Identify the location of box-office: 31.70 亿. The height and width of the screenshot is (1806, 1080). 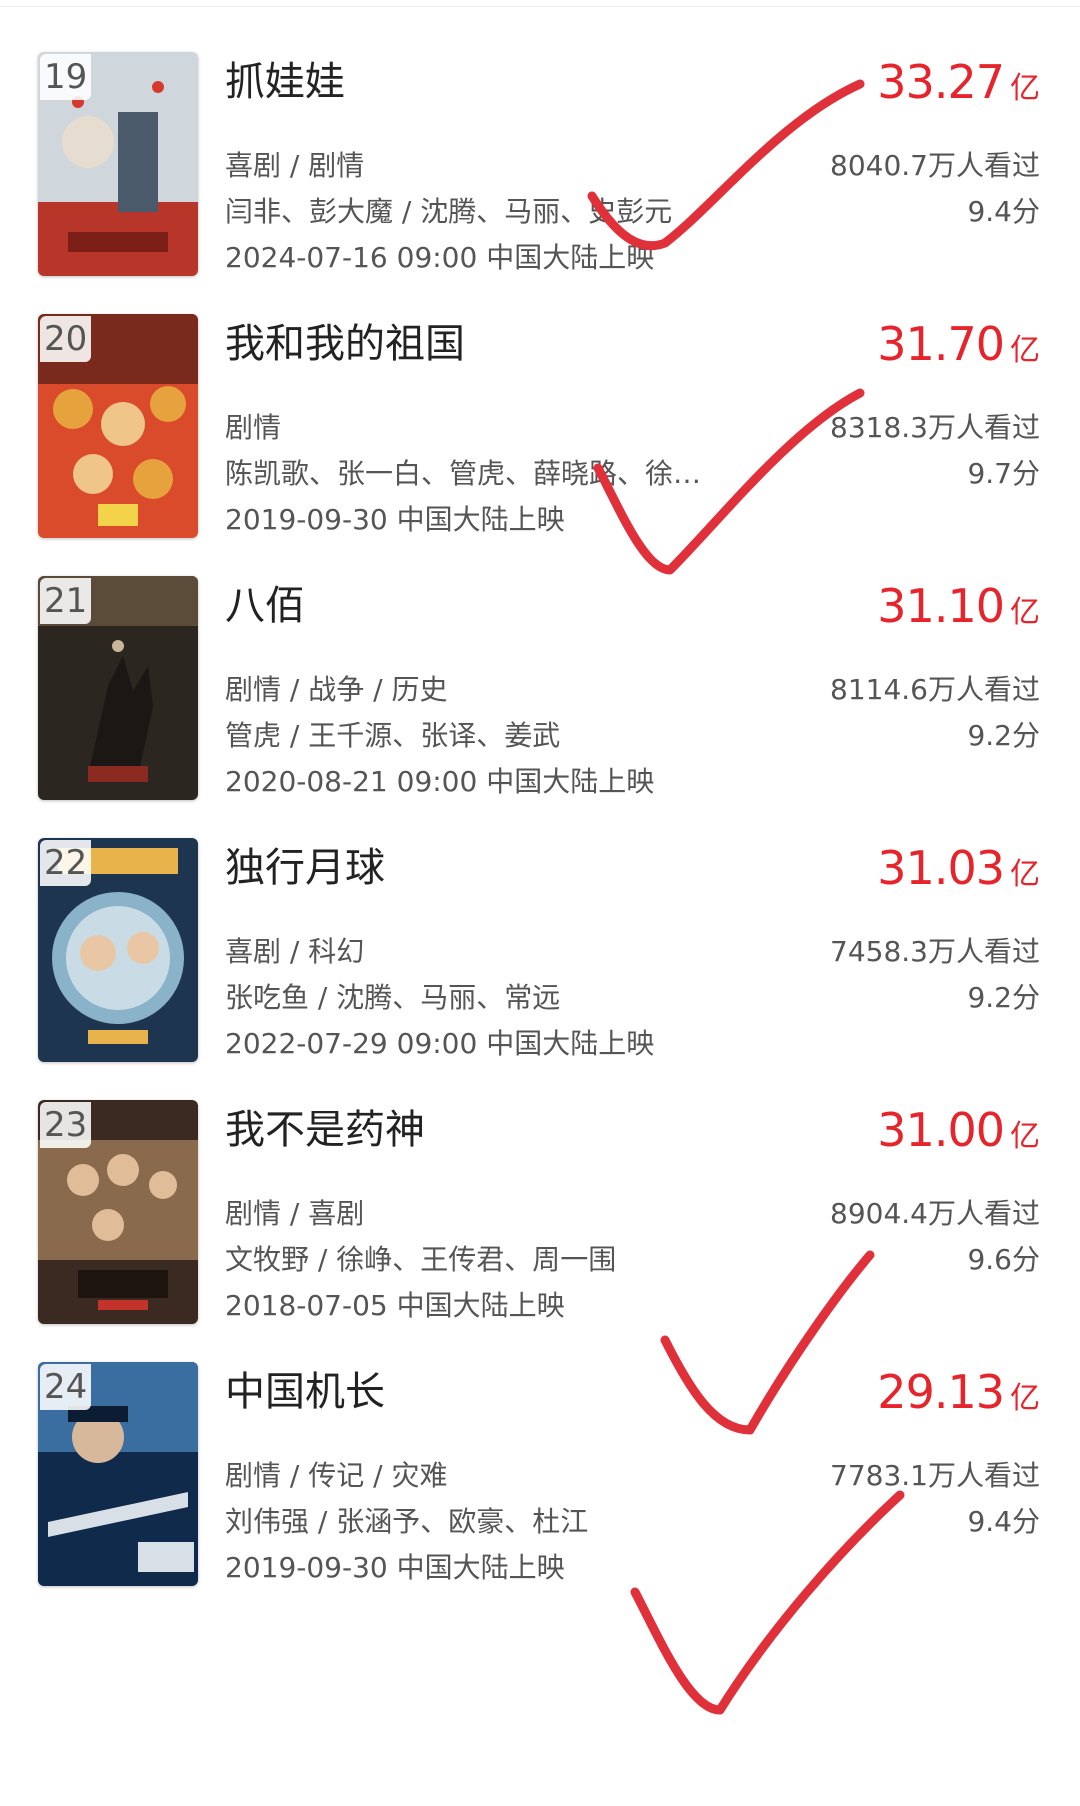
(958, 344).